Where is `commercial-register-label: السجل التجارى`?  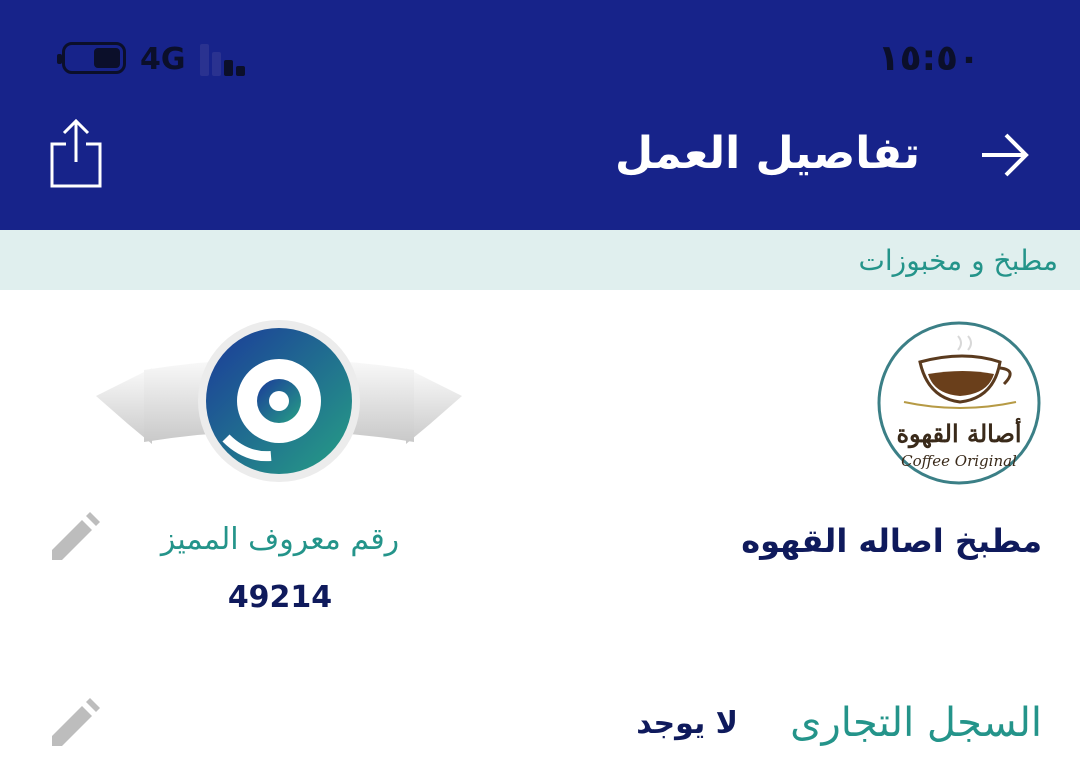
commercial-register-label: السجل التجارى is located at coordinates (916, 723).